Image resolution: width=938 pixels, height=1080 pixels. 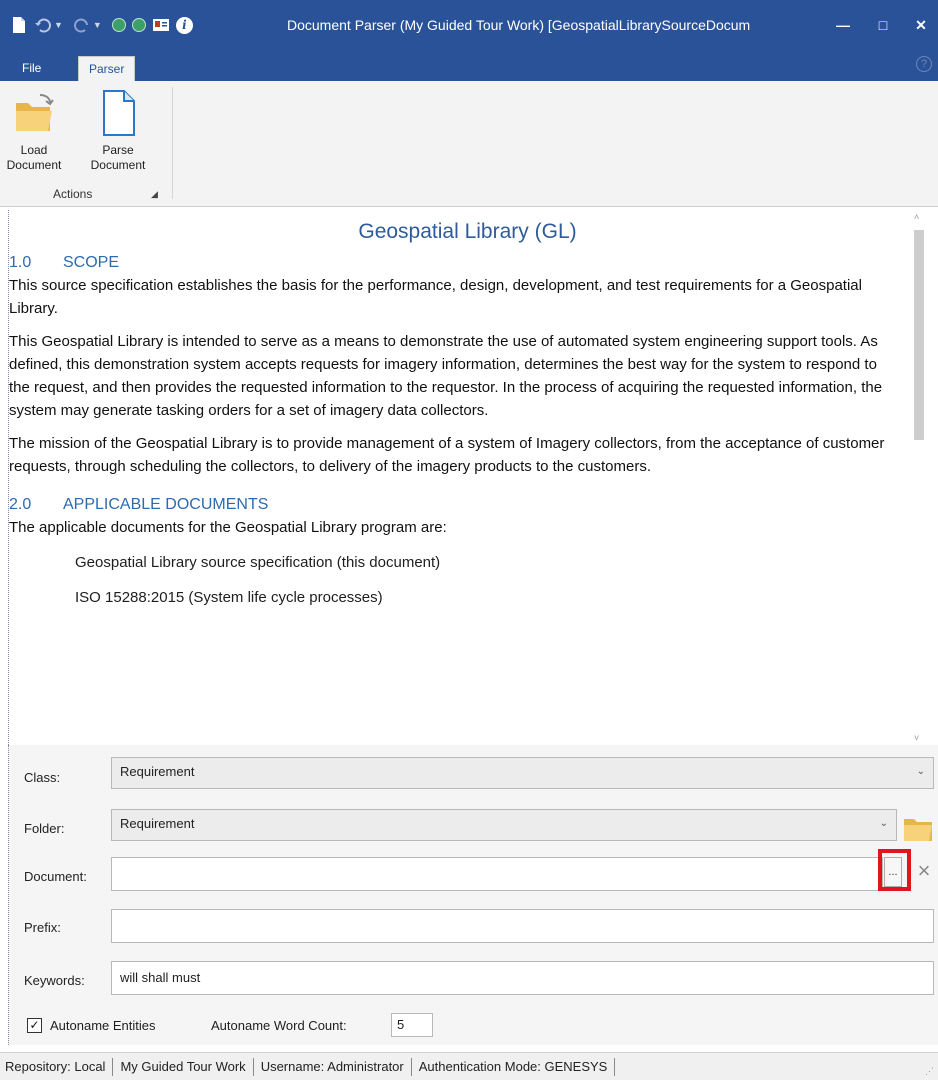 What do you see at coordinates (138, 25) in the screenshot?
I see `forward-icon` at bounding box center [138, 25].